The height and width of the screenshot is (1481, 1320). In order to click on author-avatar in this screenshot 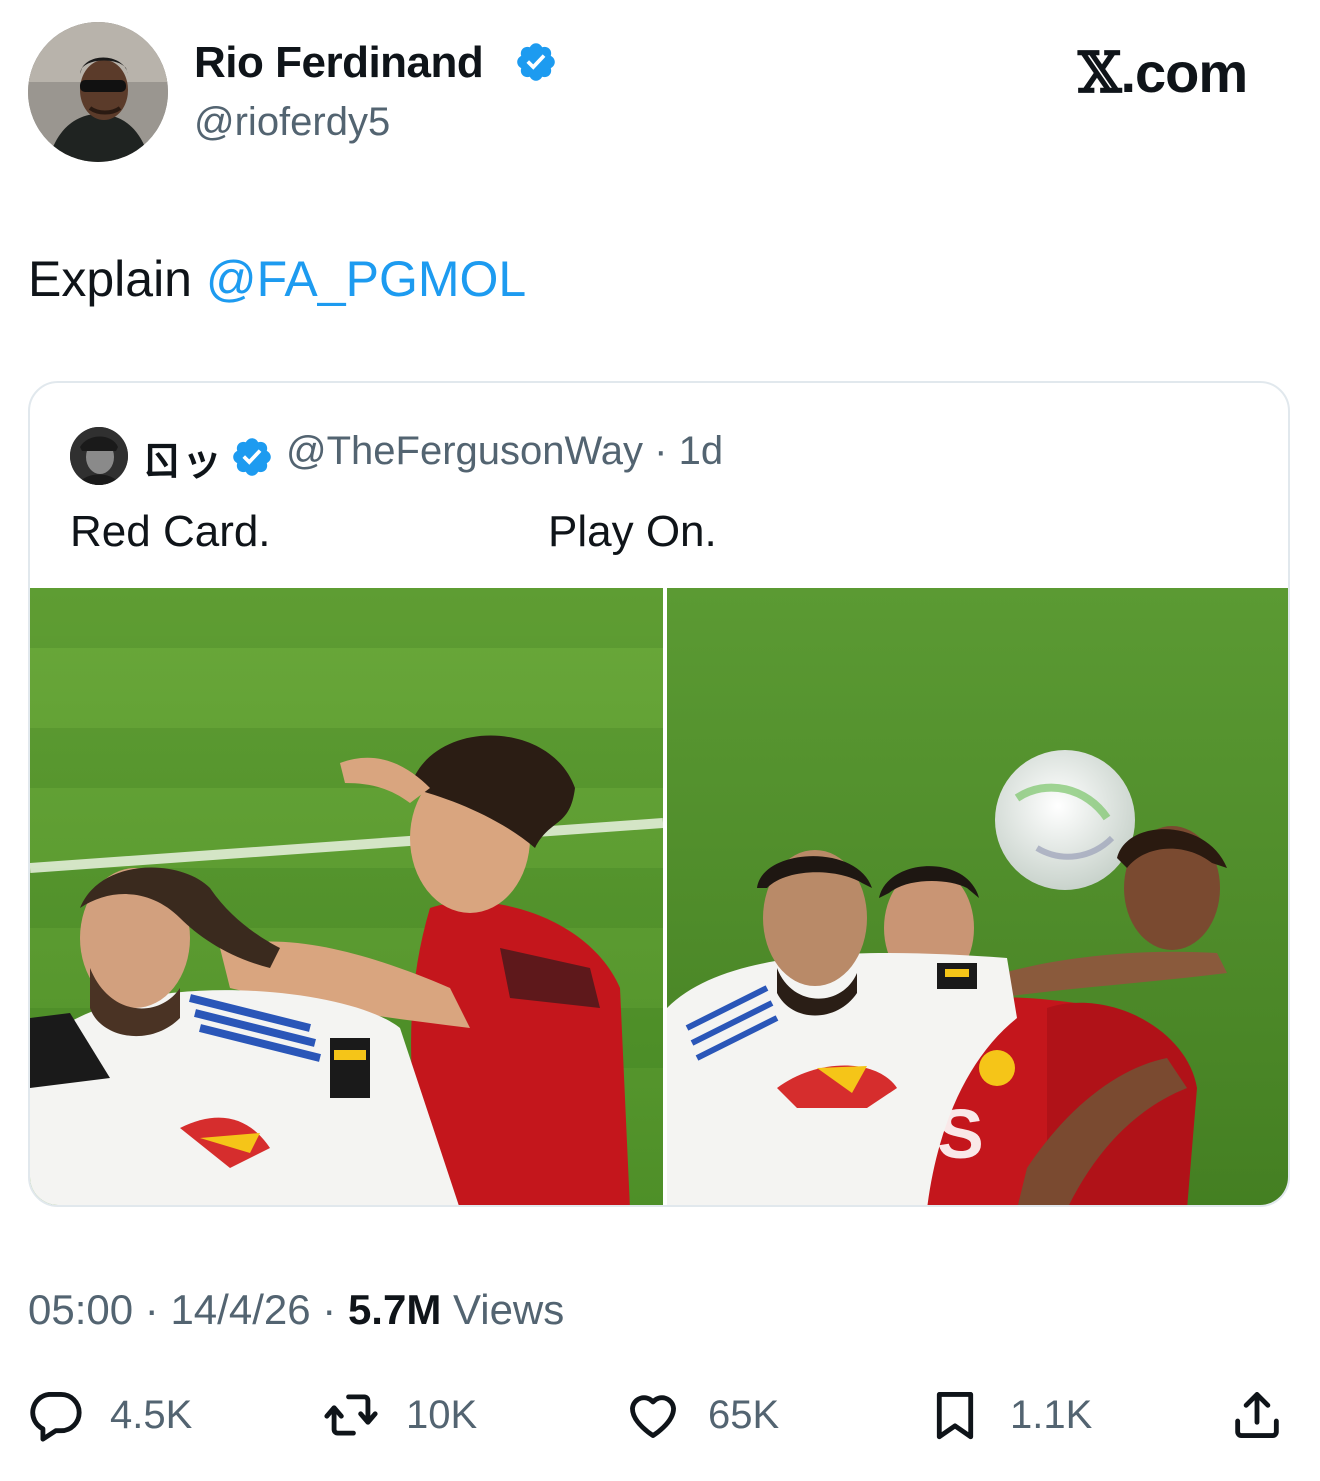, I will do `click(98, 92)`.